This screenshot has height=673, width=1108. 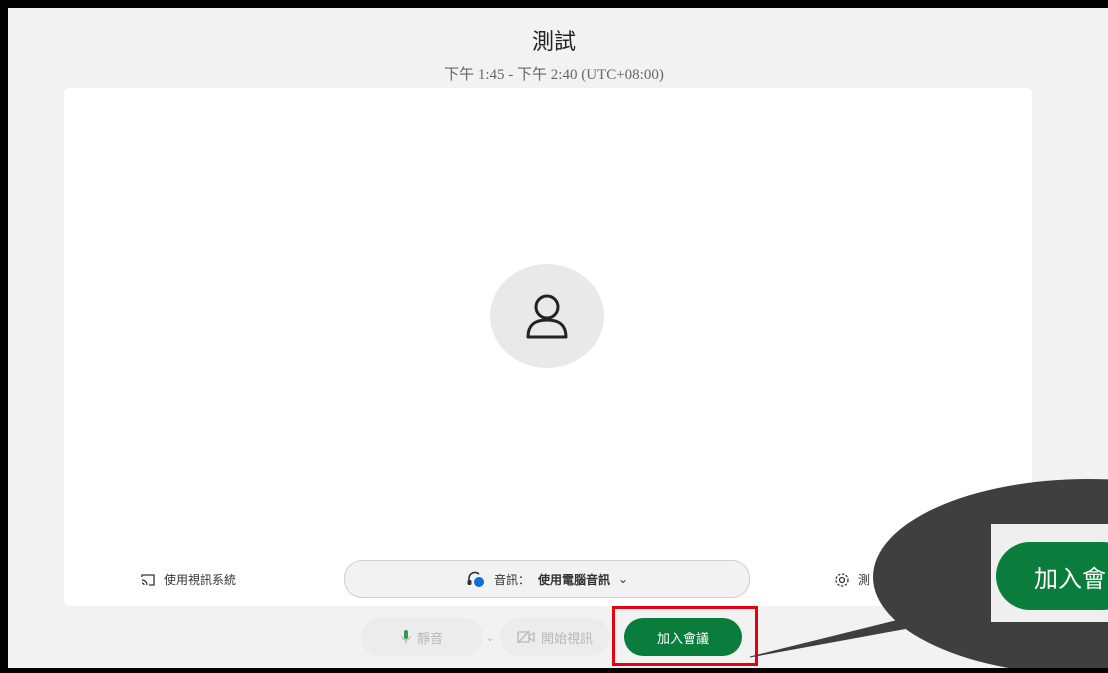 I want to click on callout-bubble, so click(x=928, y=573).